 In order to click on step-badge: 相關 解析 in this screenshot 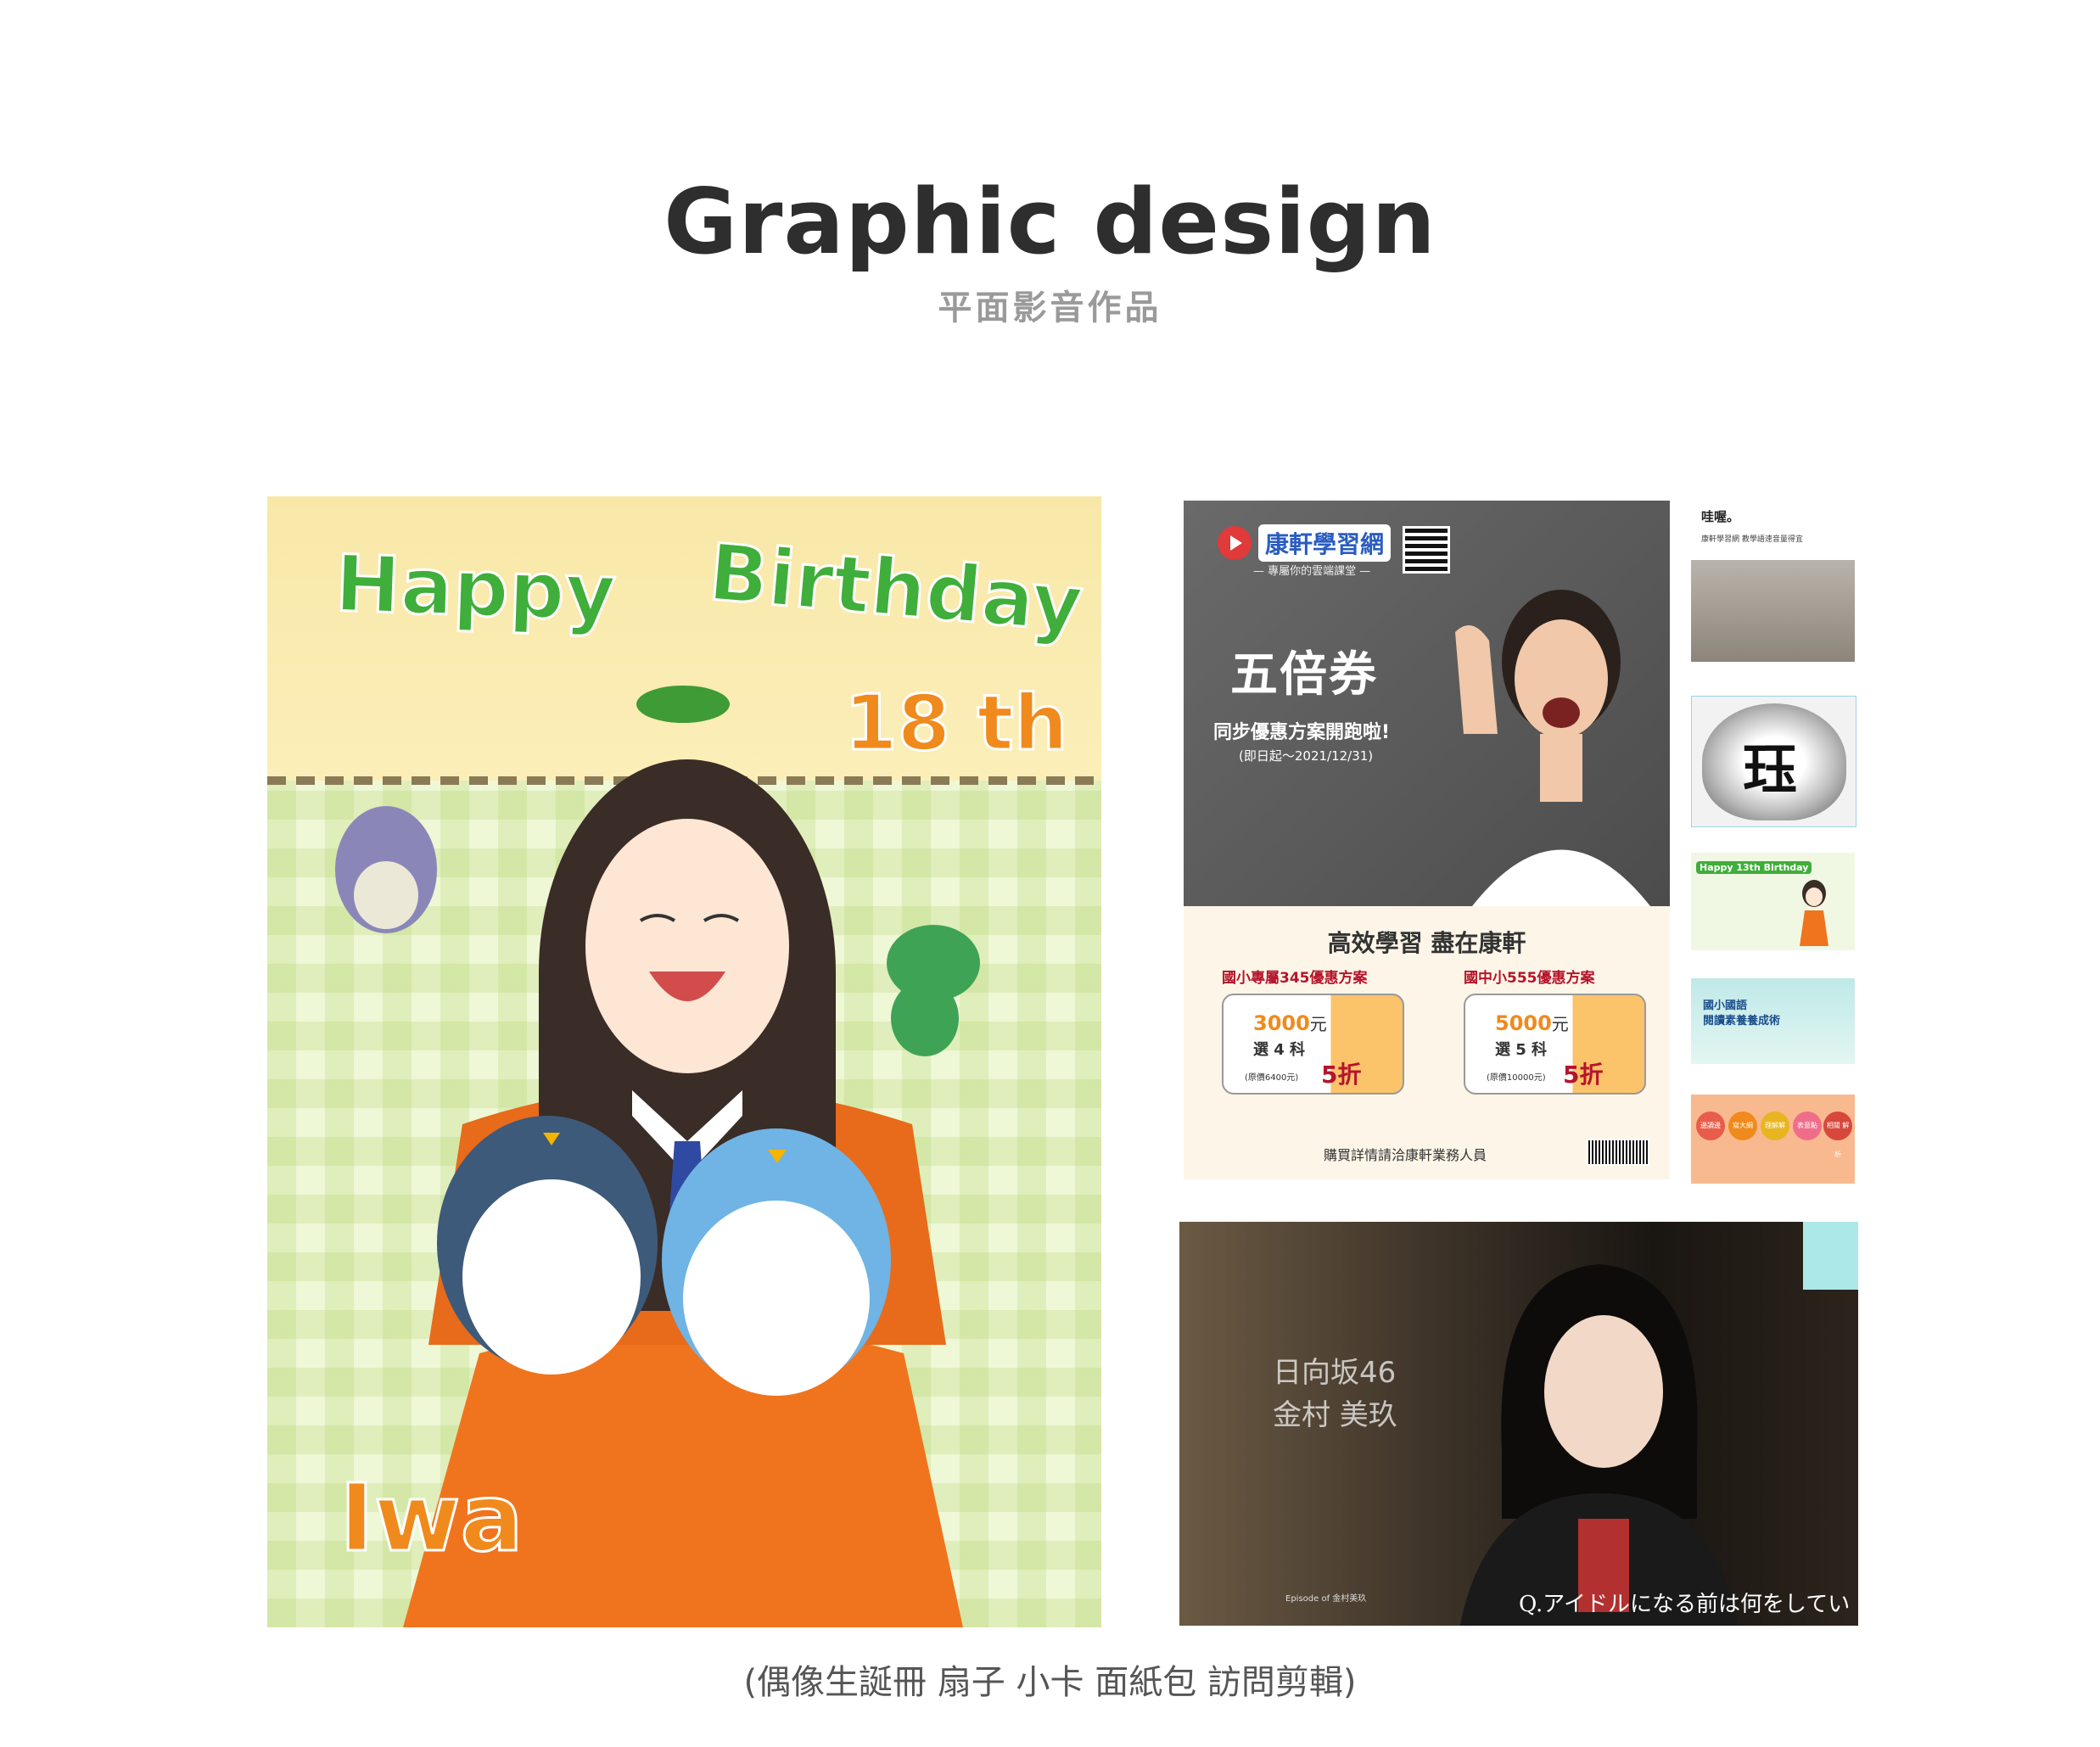, I will do `click(1837, 1134)`.